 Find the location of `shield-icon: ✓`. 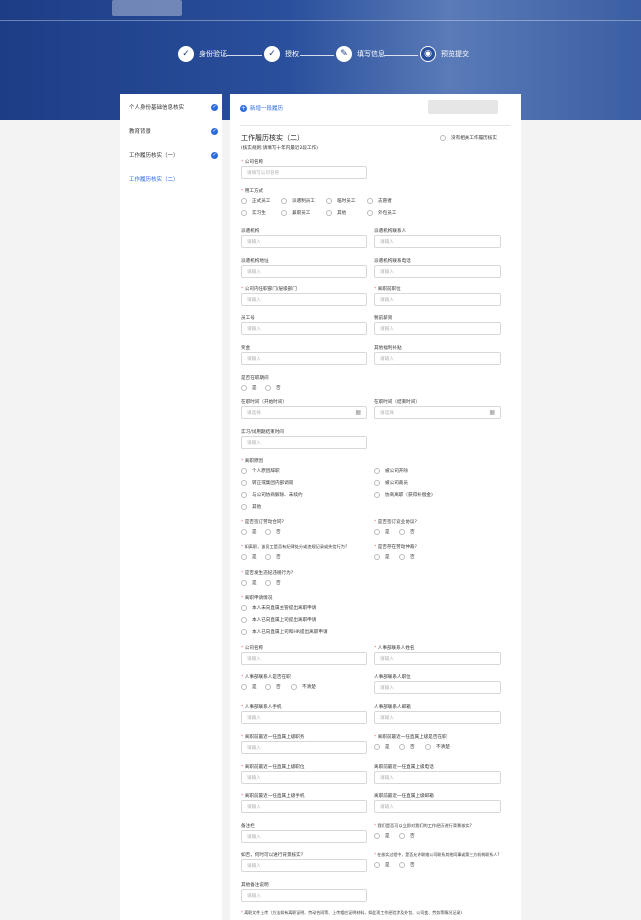

shield-icon: ✓ is located at coordinates (272, 54).